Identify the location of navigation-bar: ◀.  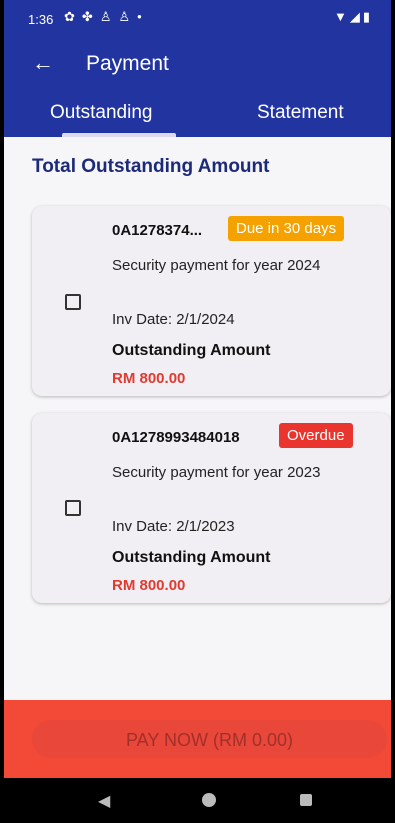
(197, 800).